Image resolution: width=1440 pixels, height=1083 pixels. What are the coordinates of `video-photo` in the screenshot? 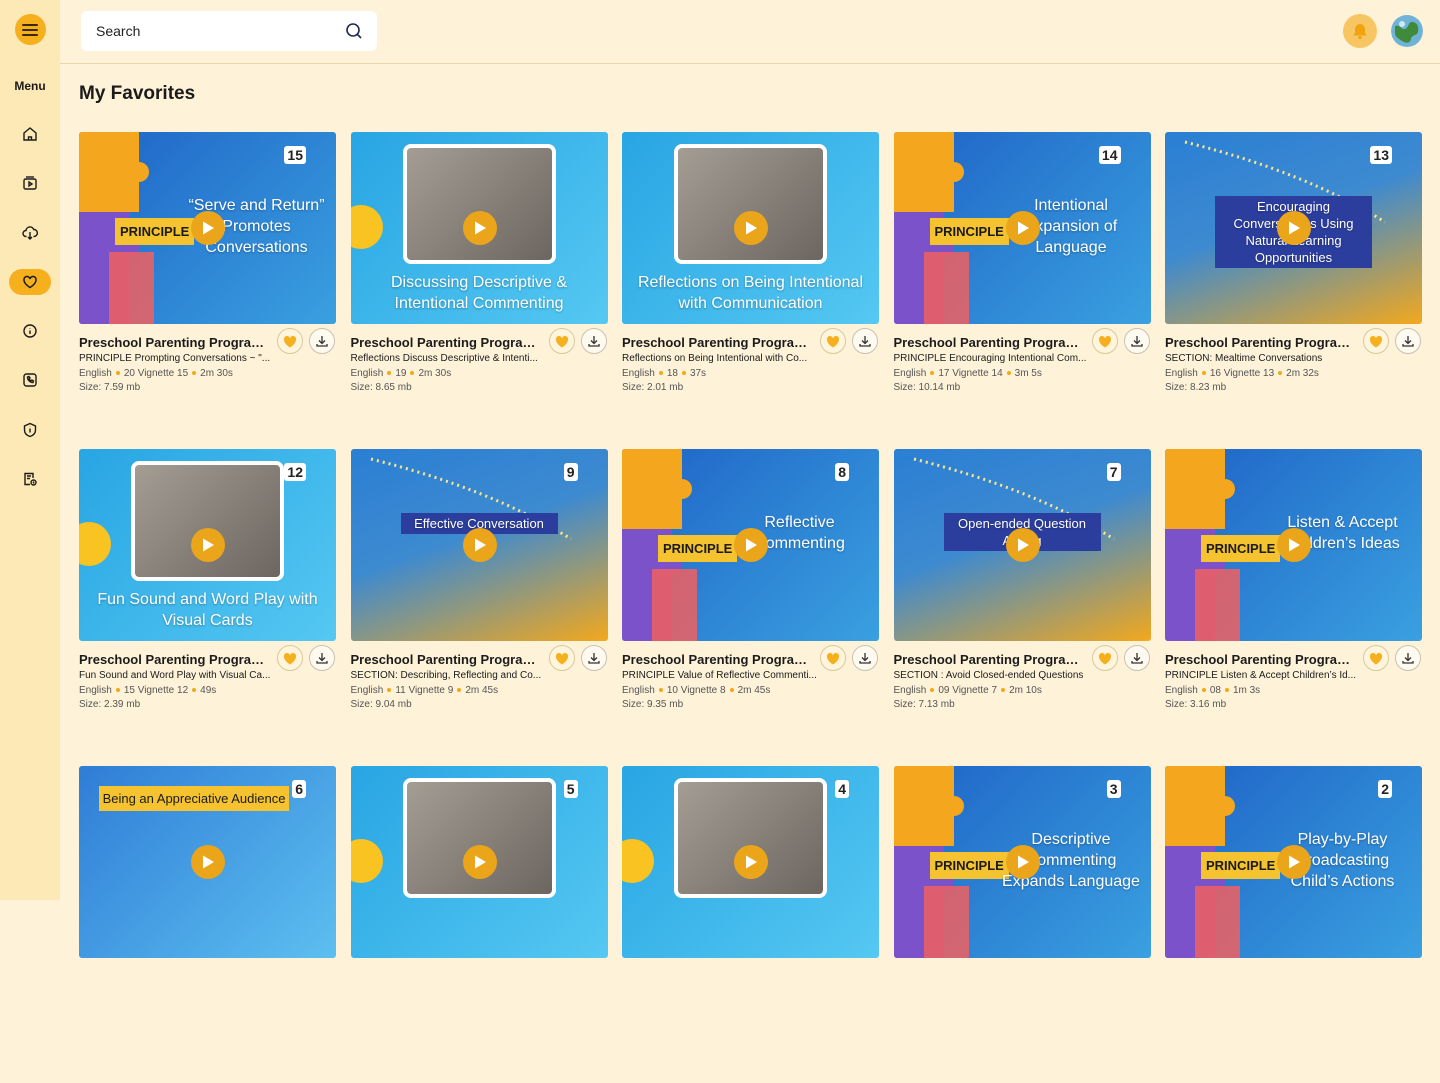 It's located at (750, 838).